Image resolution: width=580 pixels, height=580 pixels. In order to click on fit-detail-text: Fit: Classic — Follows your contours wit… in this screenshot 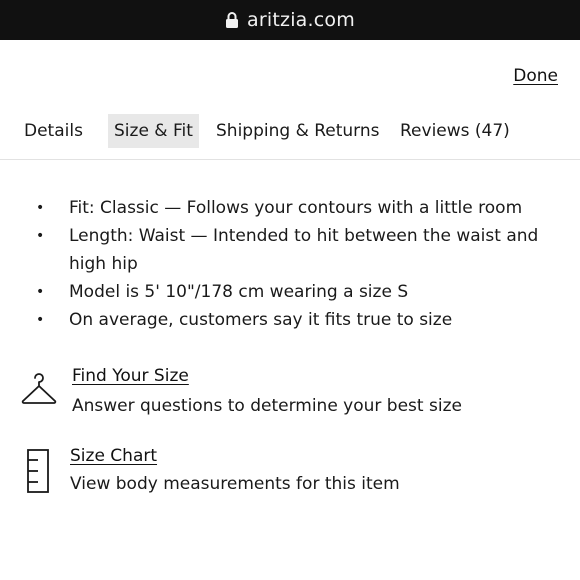, I will do `click(296, 208)`.